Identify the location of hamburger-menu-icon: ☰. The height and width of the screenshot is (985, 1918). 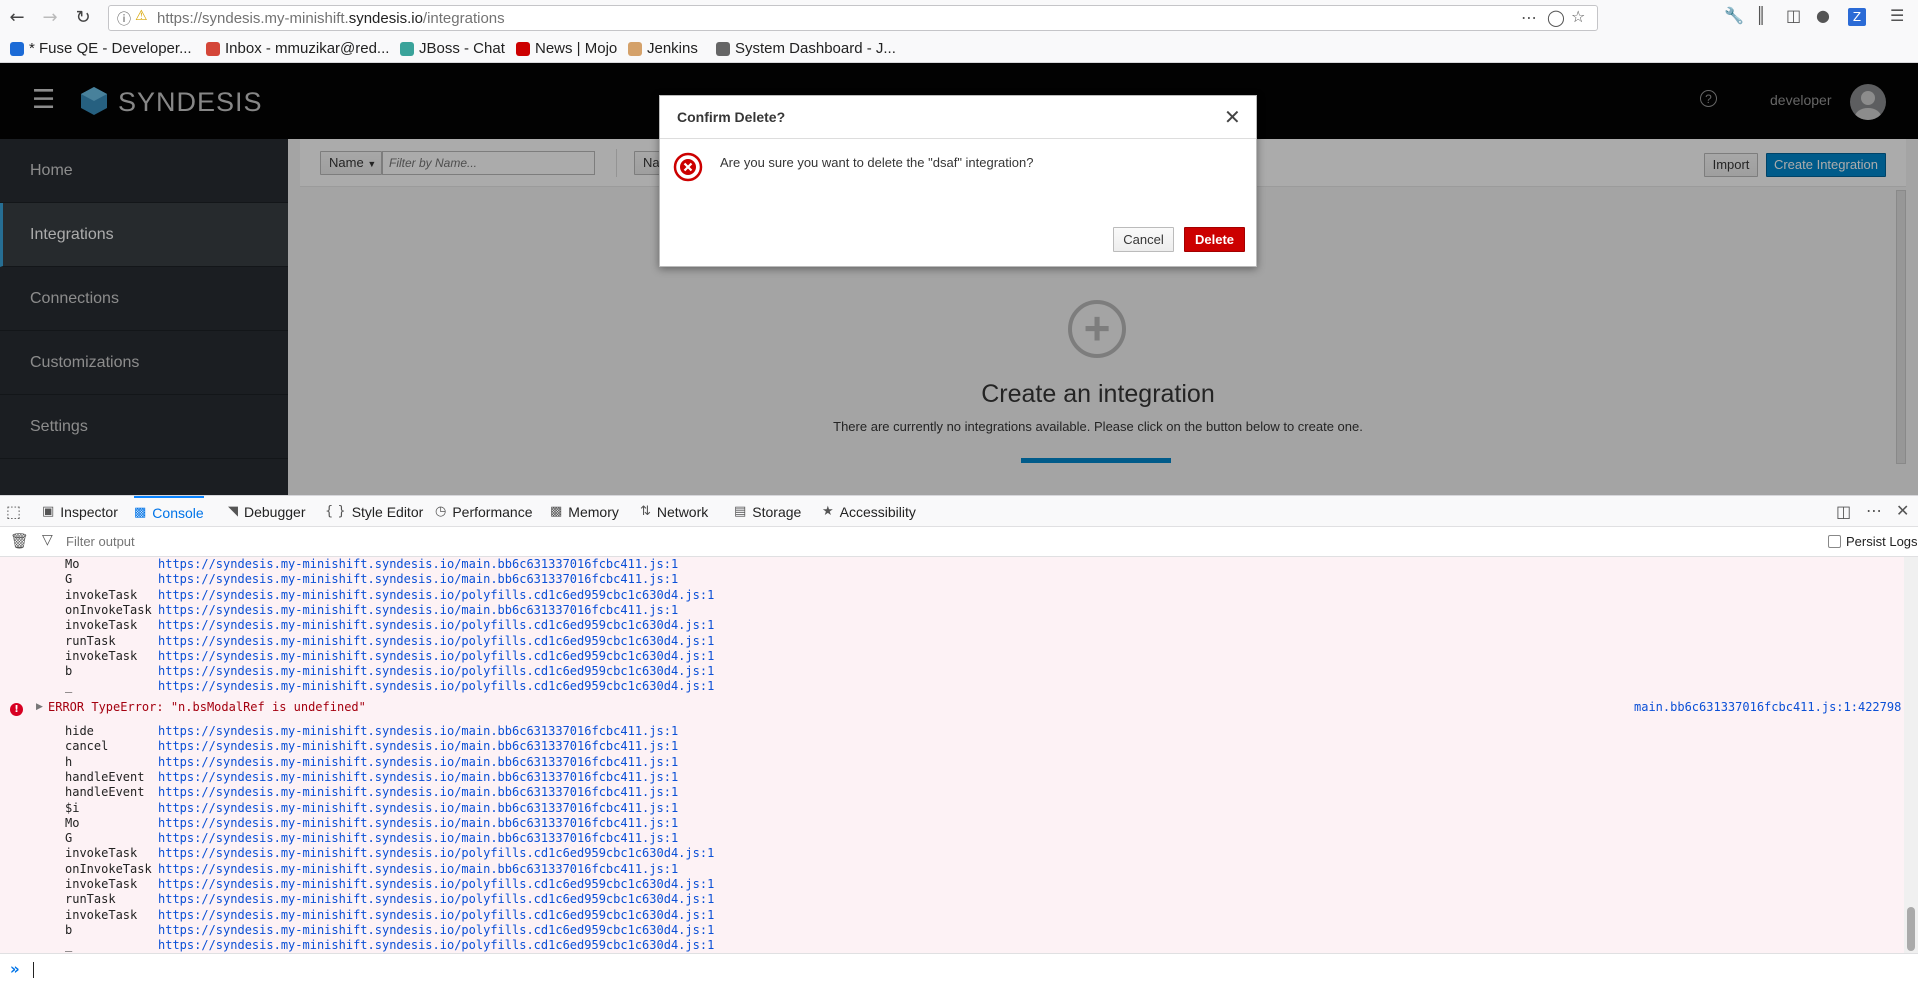
(1897, 15).